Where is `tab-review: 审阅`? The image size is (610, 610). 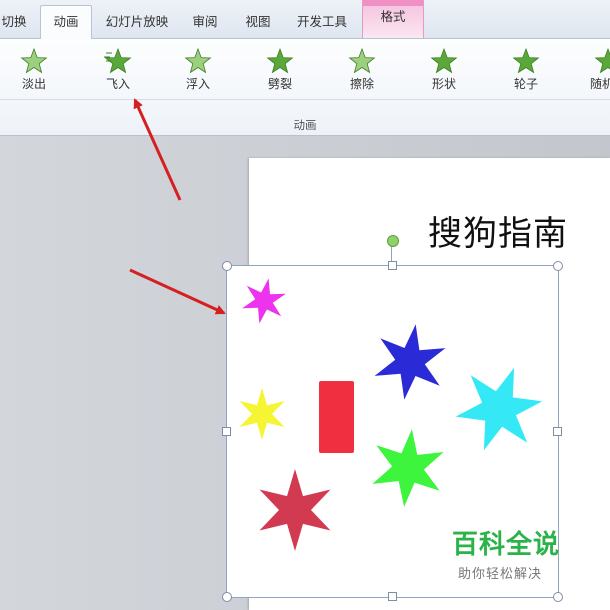 tab-review: 审阅 is located at coordinates (205, 21).